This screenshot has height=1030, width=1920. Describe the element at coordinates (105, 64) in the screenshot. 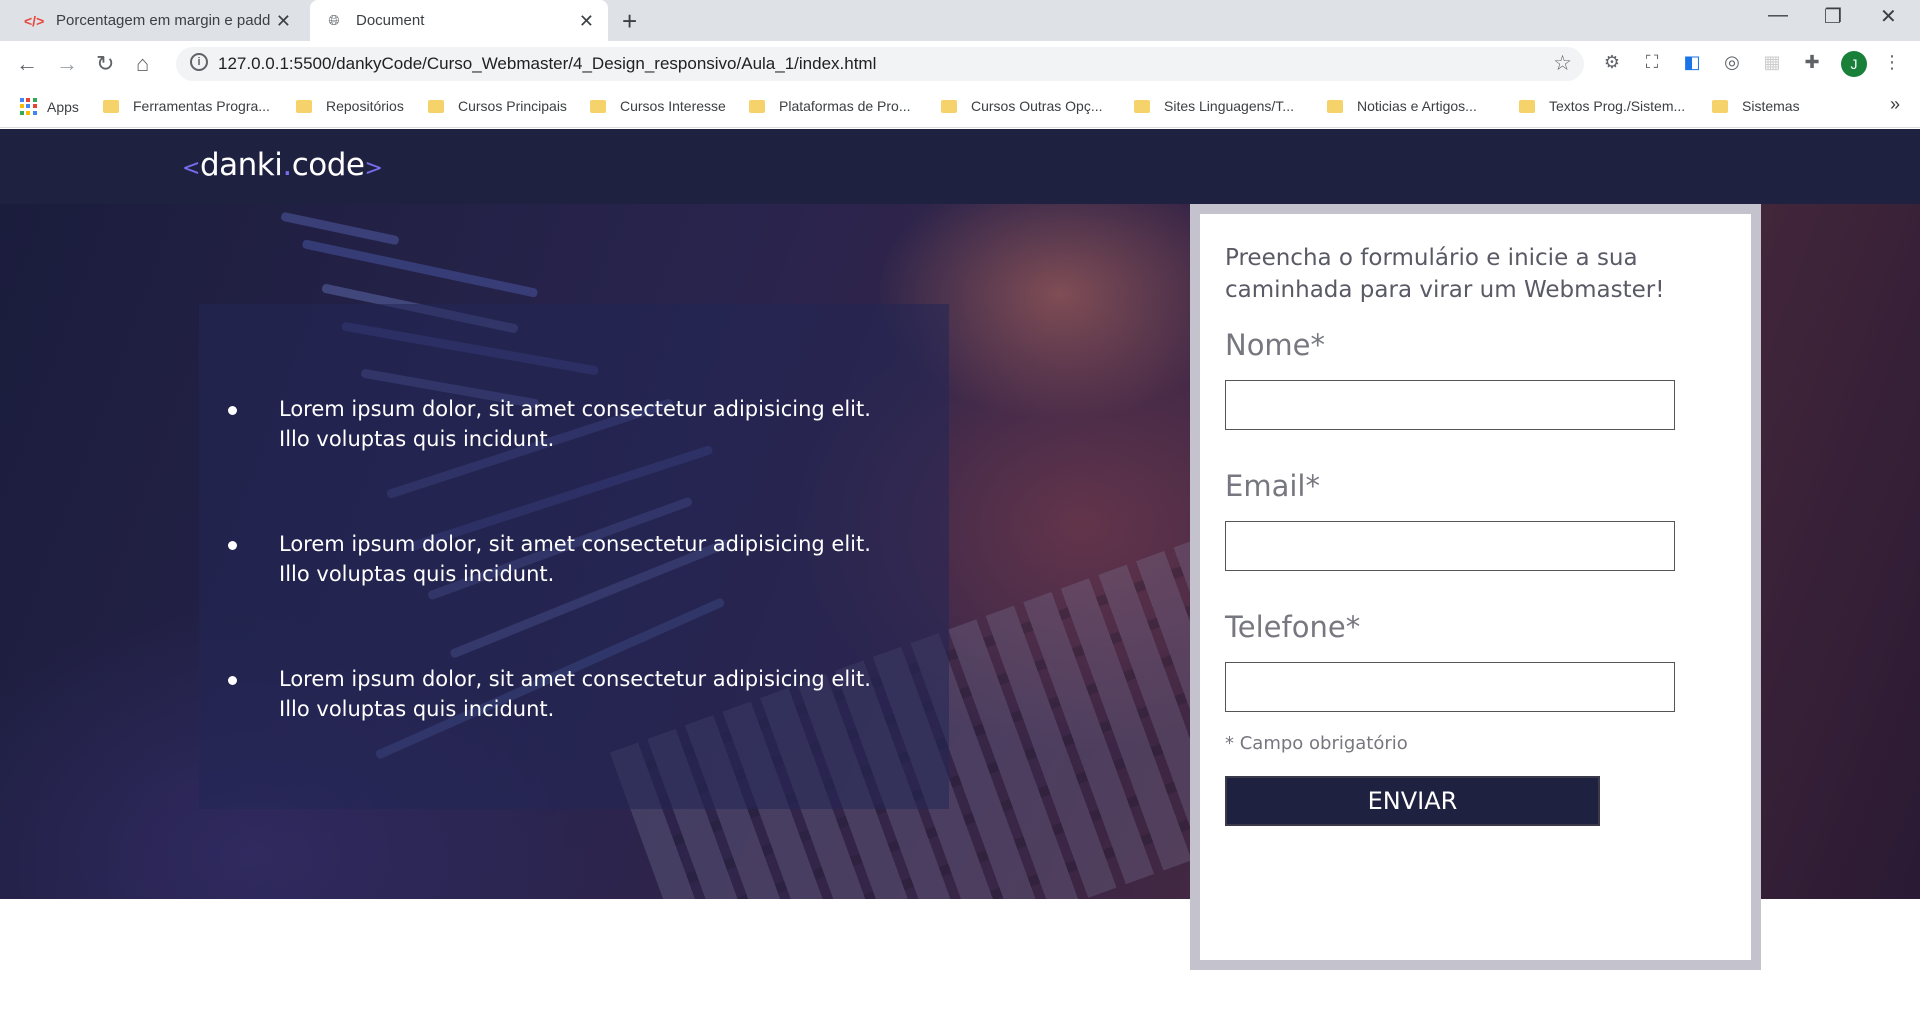

I see `reload-icon: ↻` at that location.